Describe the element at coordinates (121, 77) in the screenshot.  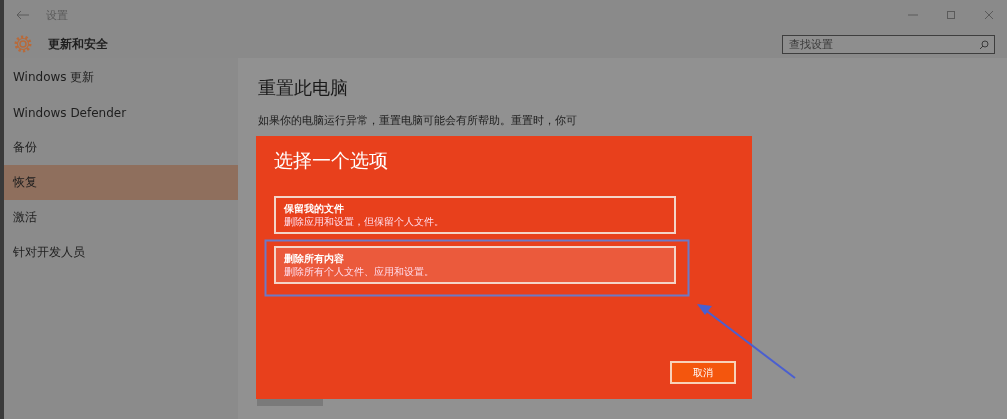
I see `sidebar-item: Windows 更新` at that location.